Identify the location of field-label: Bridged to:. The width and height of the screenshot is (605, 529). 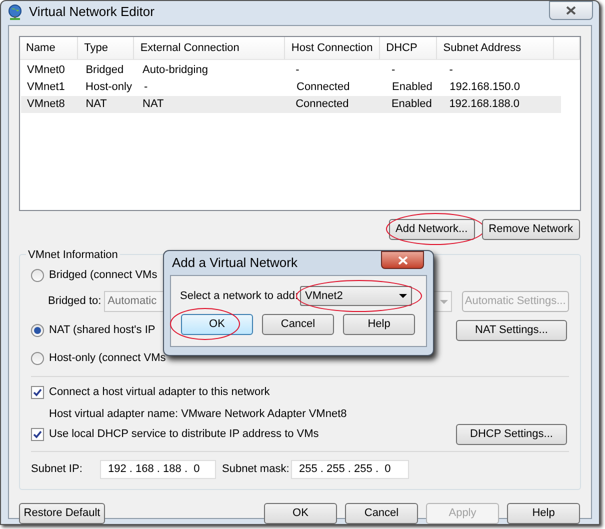
(75, 302).